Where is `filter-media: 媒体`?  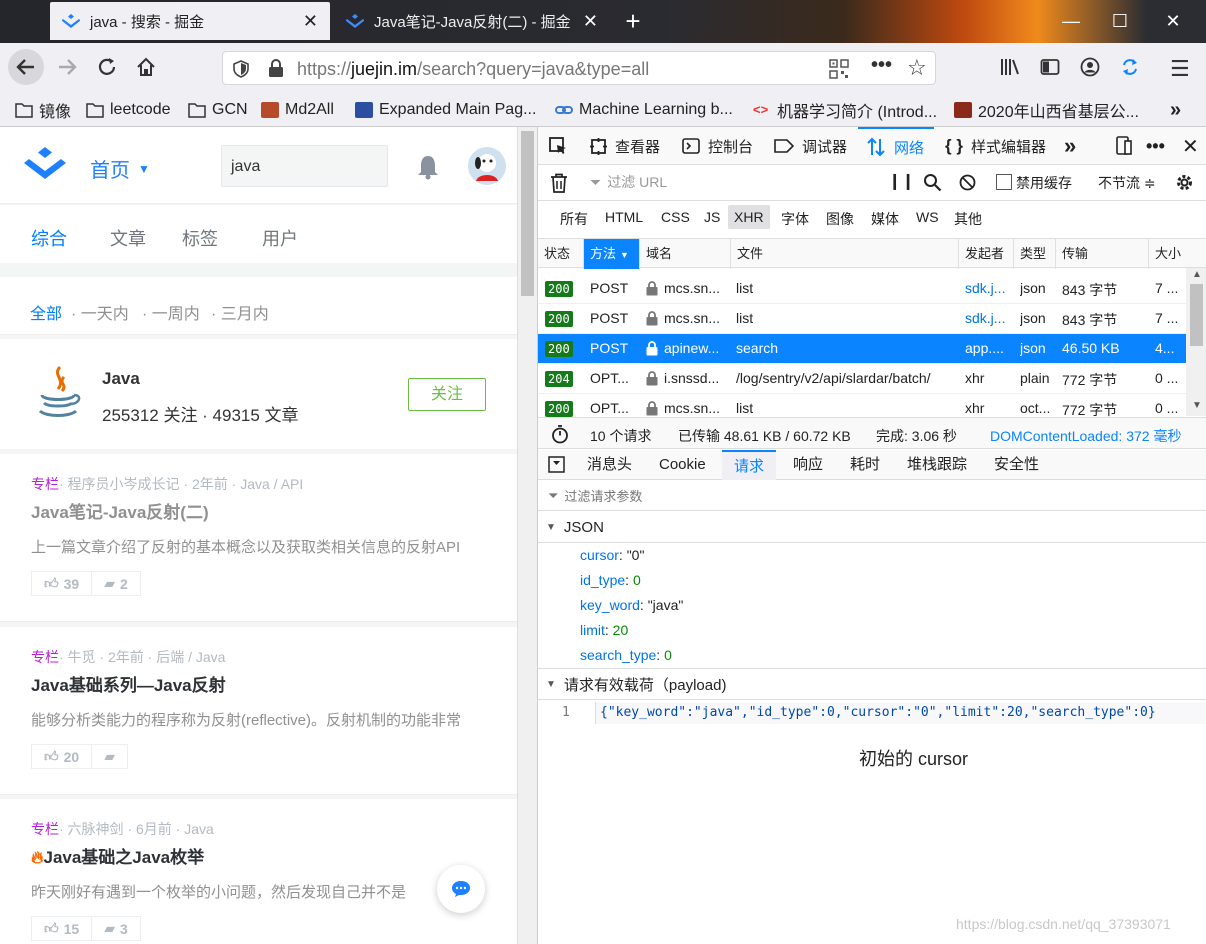 filter-media: 媒体 is located at coordinates (885, 219).